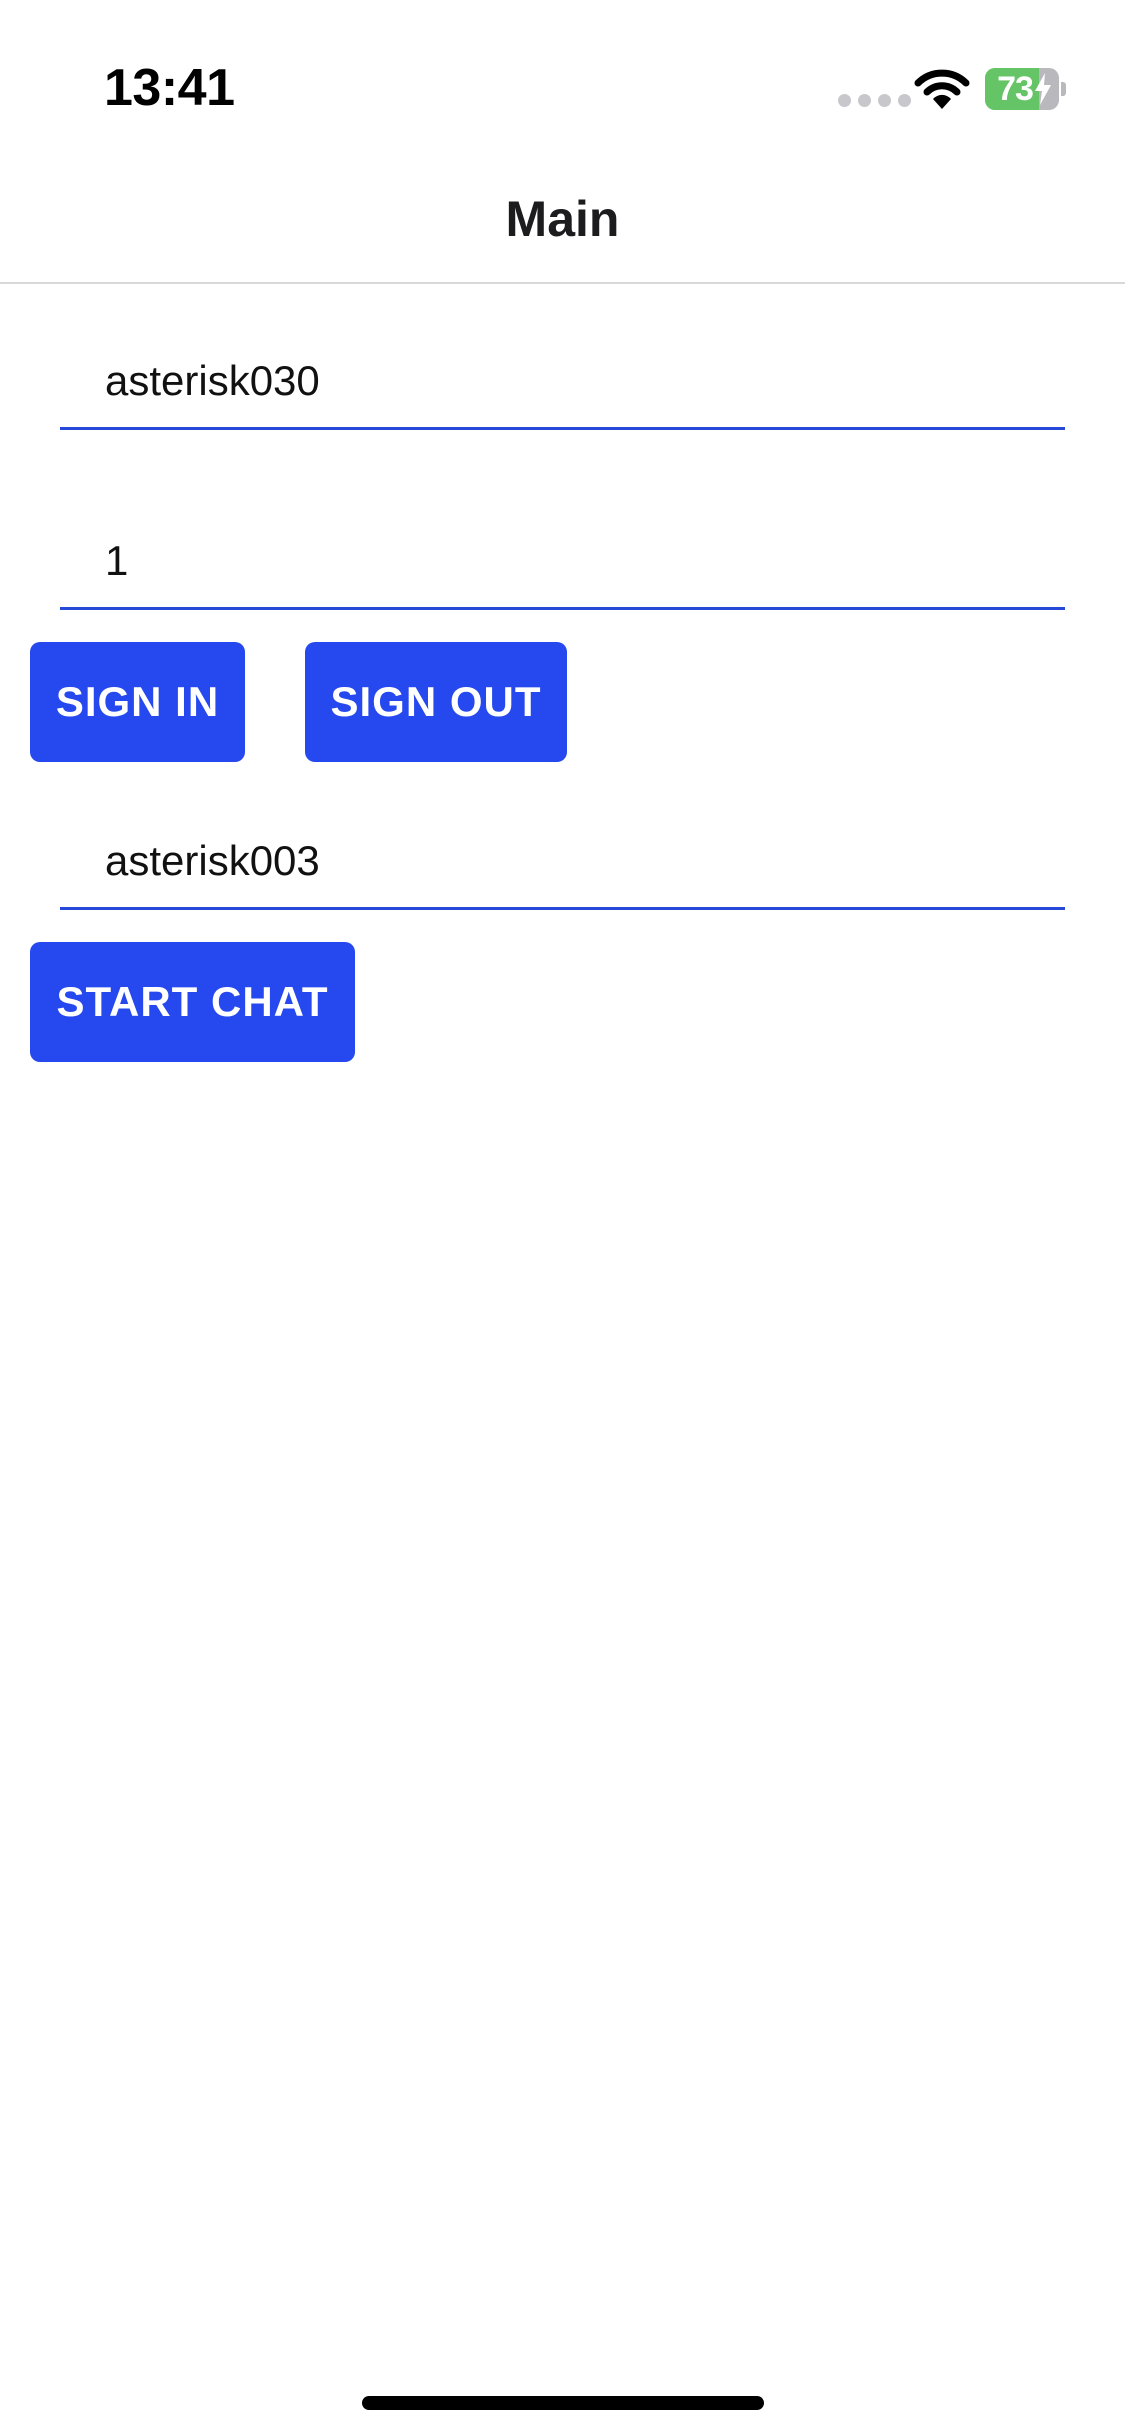  Describe the element at coordinates (562, 865) in the screenshot. I see `chat-target-input` at that location.